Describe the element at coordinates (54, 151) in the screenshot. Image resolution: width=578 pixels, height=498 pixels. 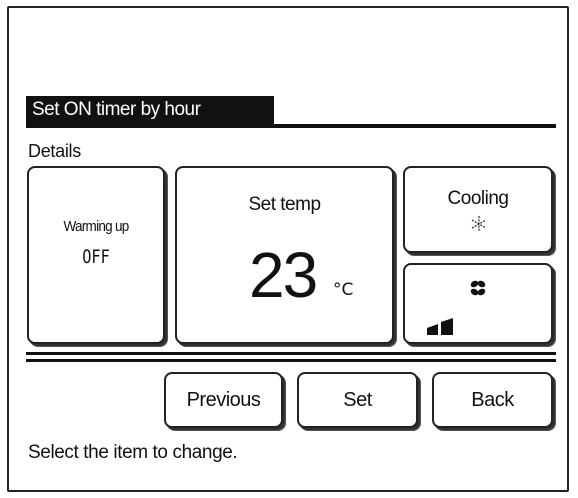
I see `details-label: Details` at that location.